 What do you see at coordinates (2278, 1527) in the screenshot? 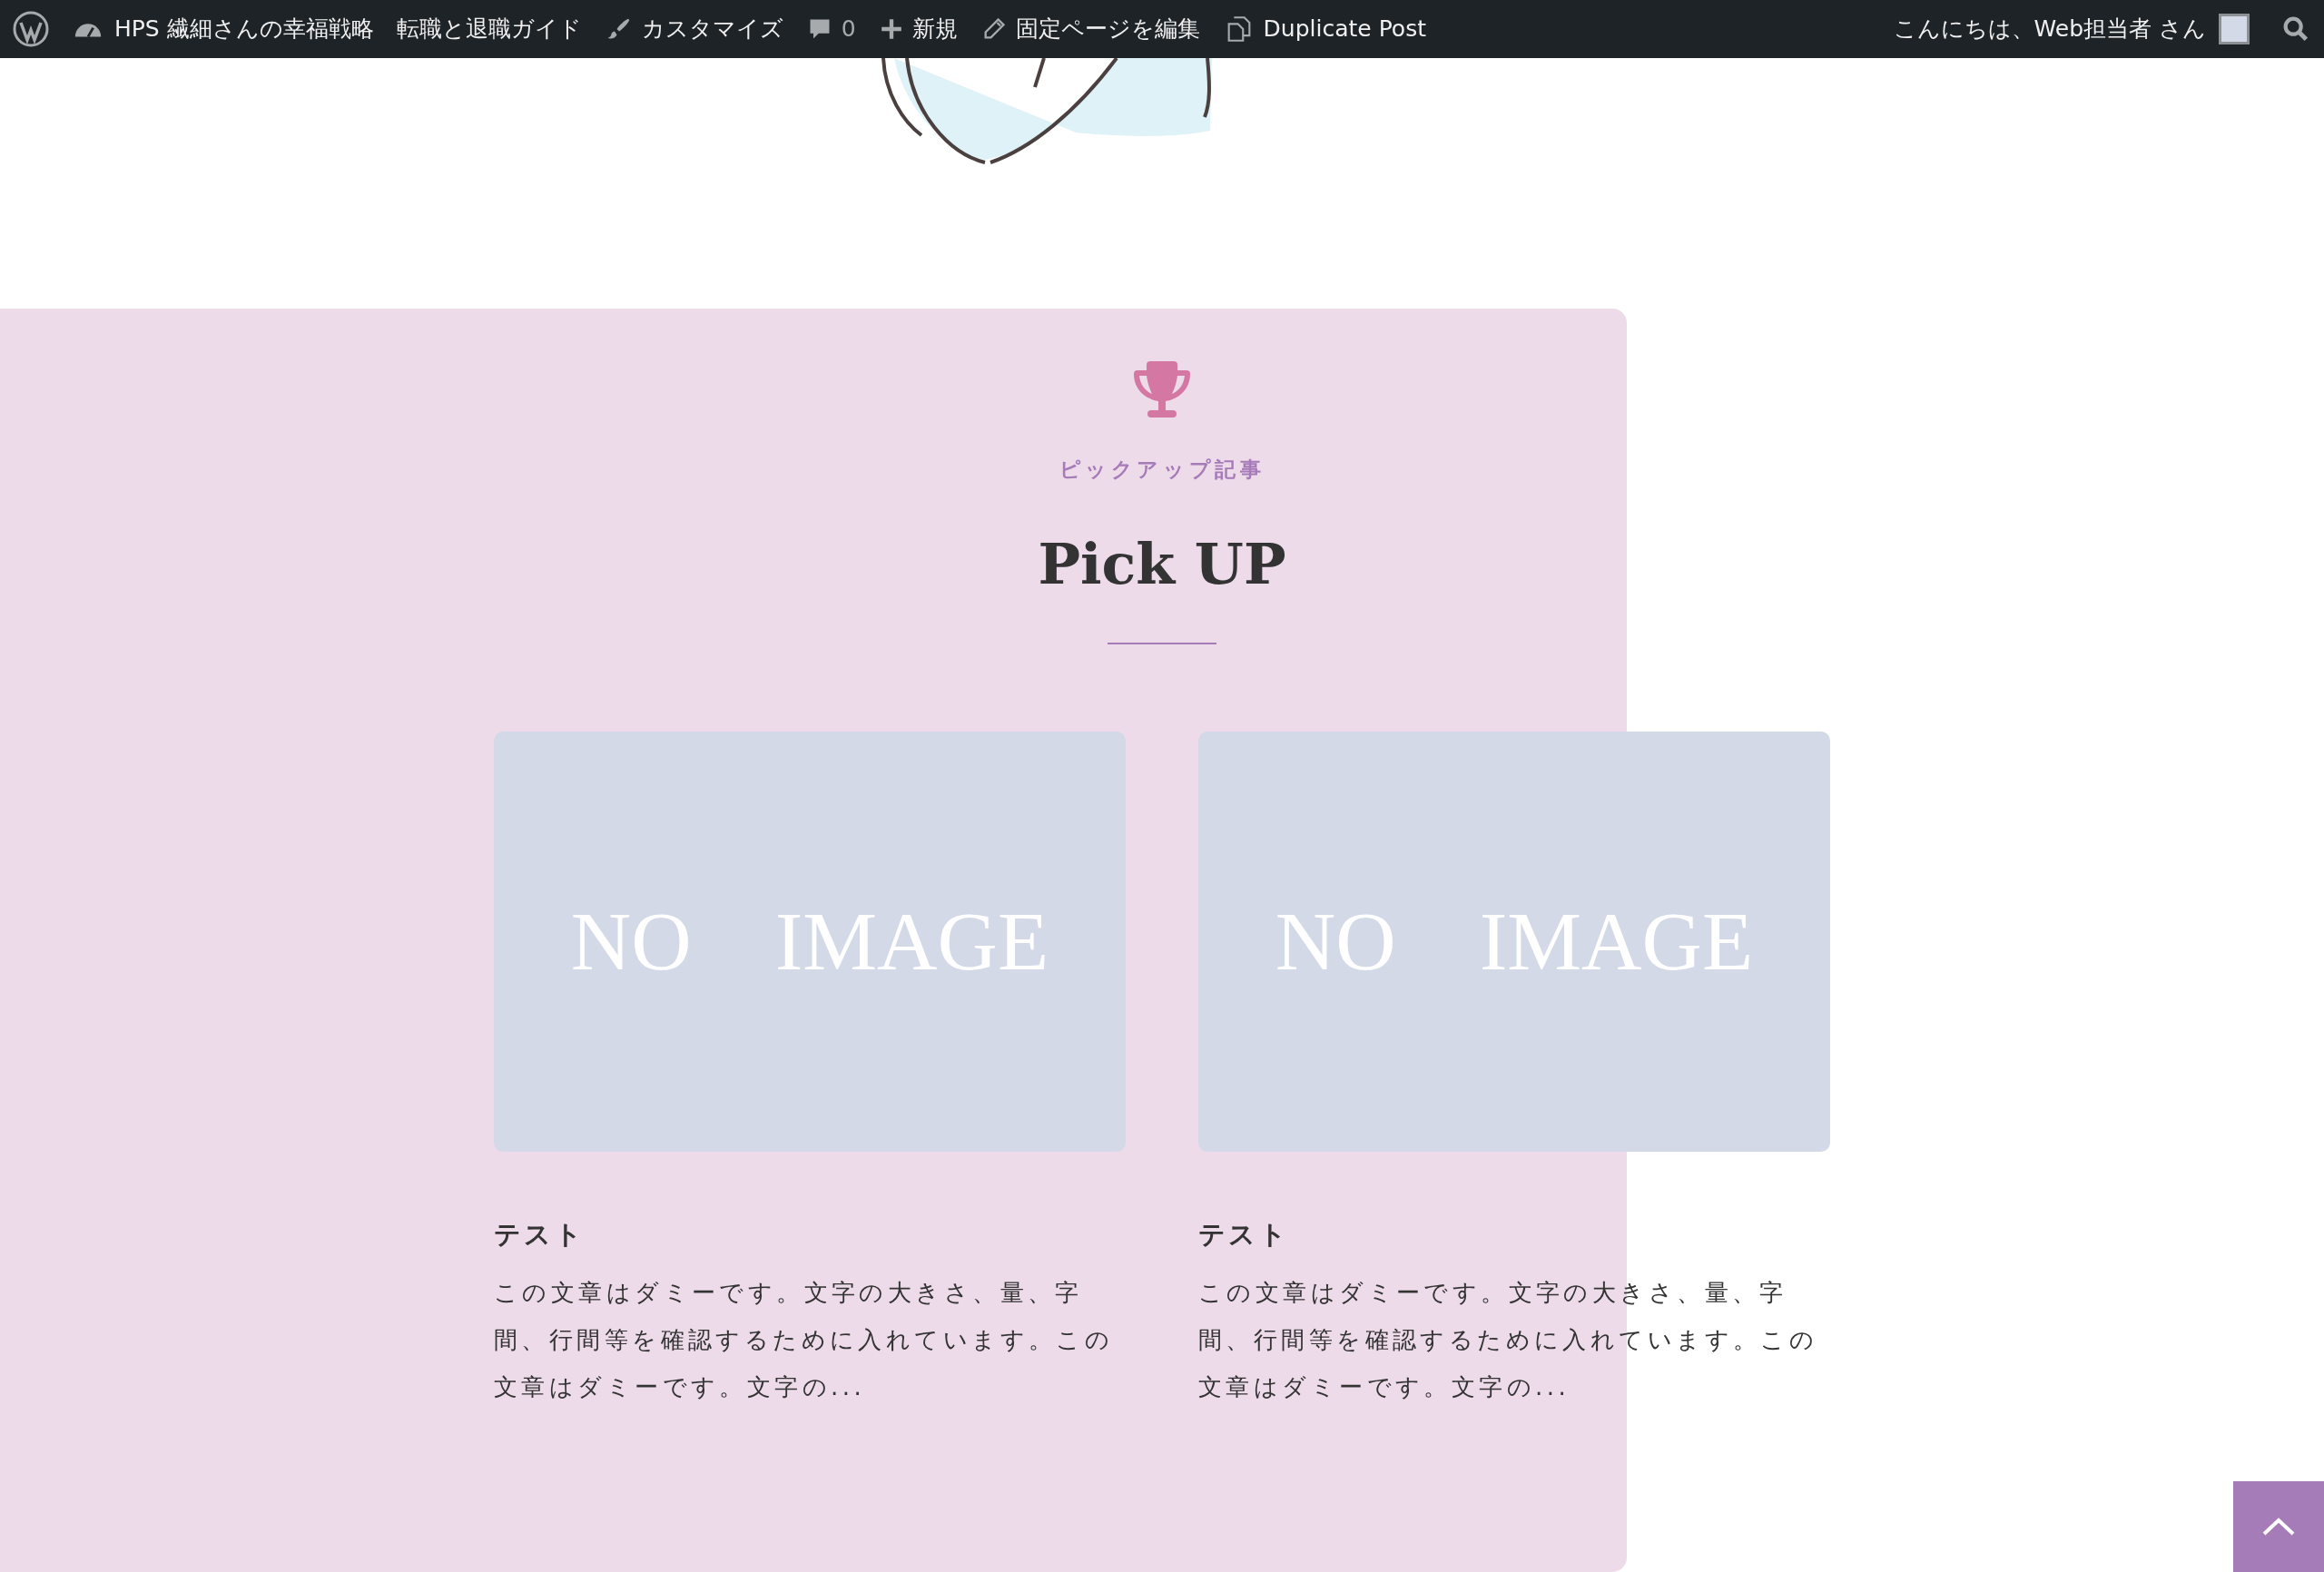
I see `chevron-up-icon` at bounding box center [2278, 1527].